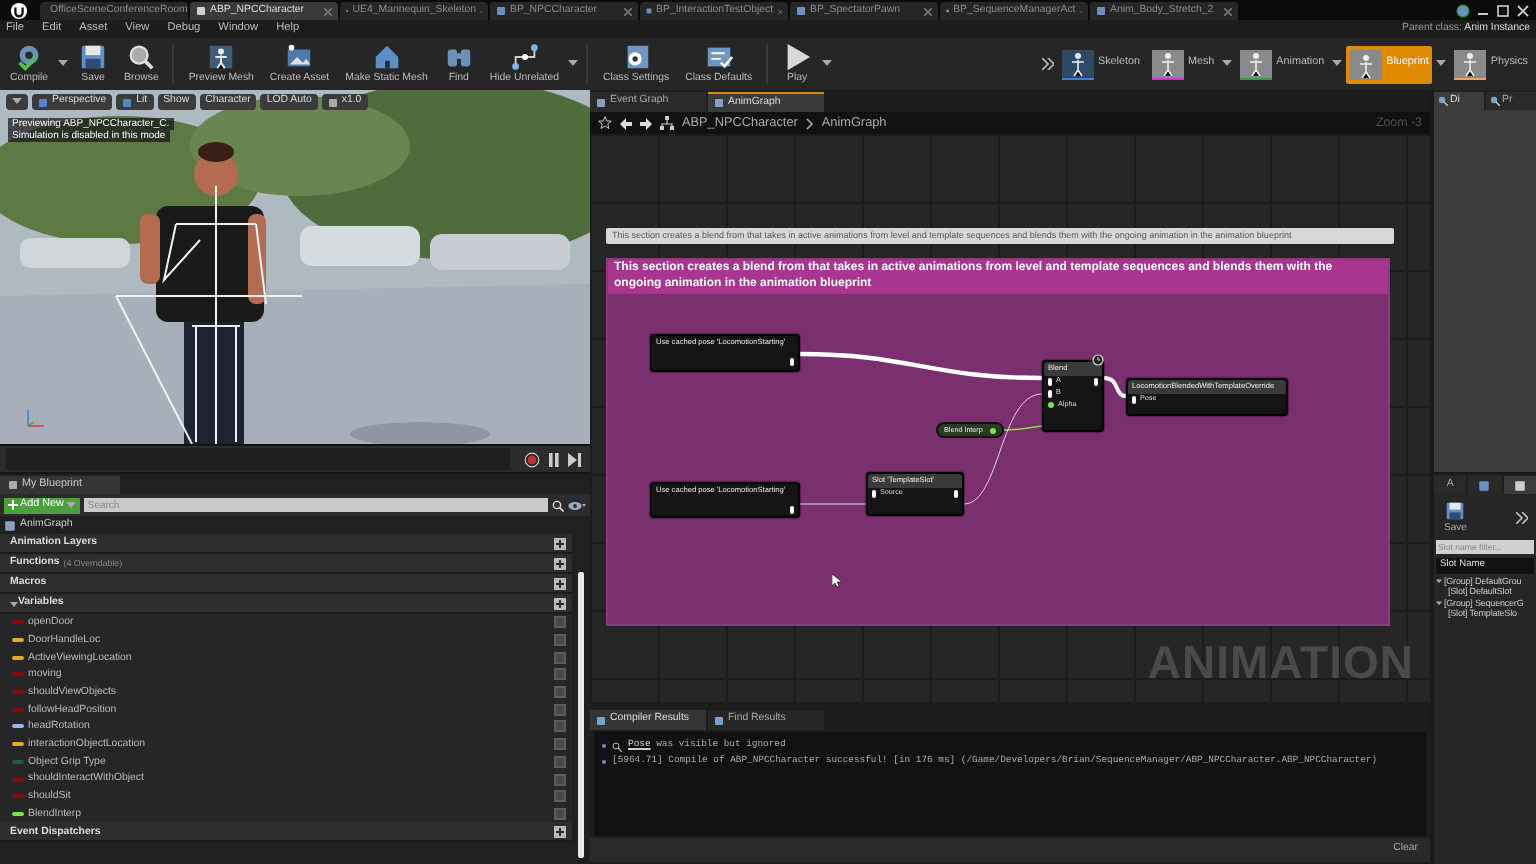  What do you see at coordinates (837, 581) in the screenshot?
I see `cursor-icon` at bounding box center [837, 581].